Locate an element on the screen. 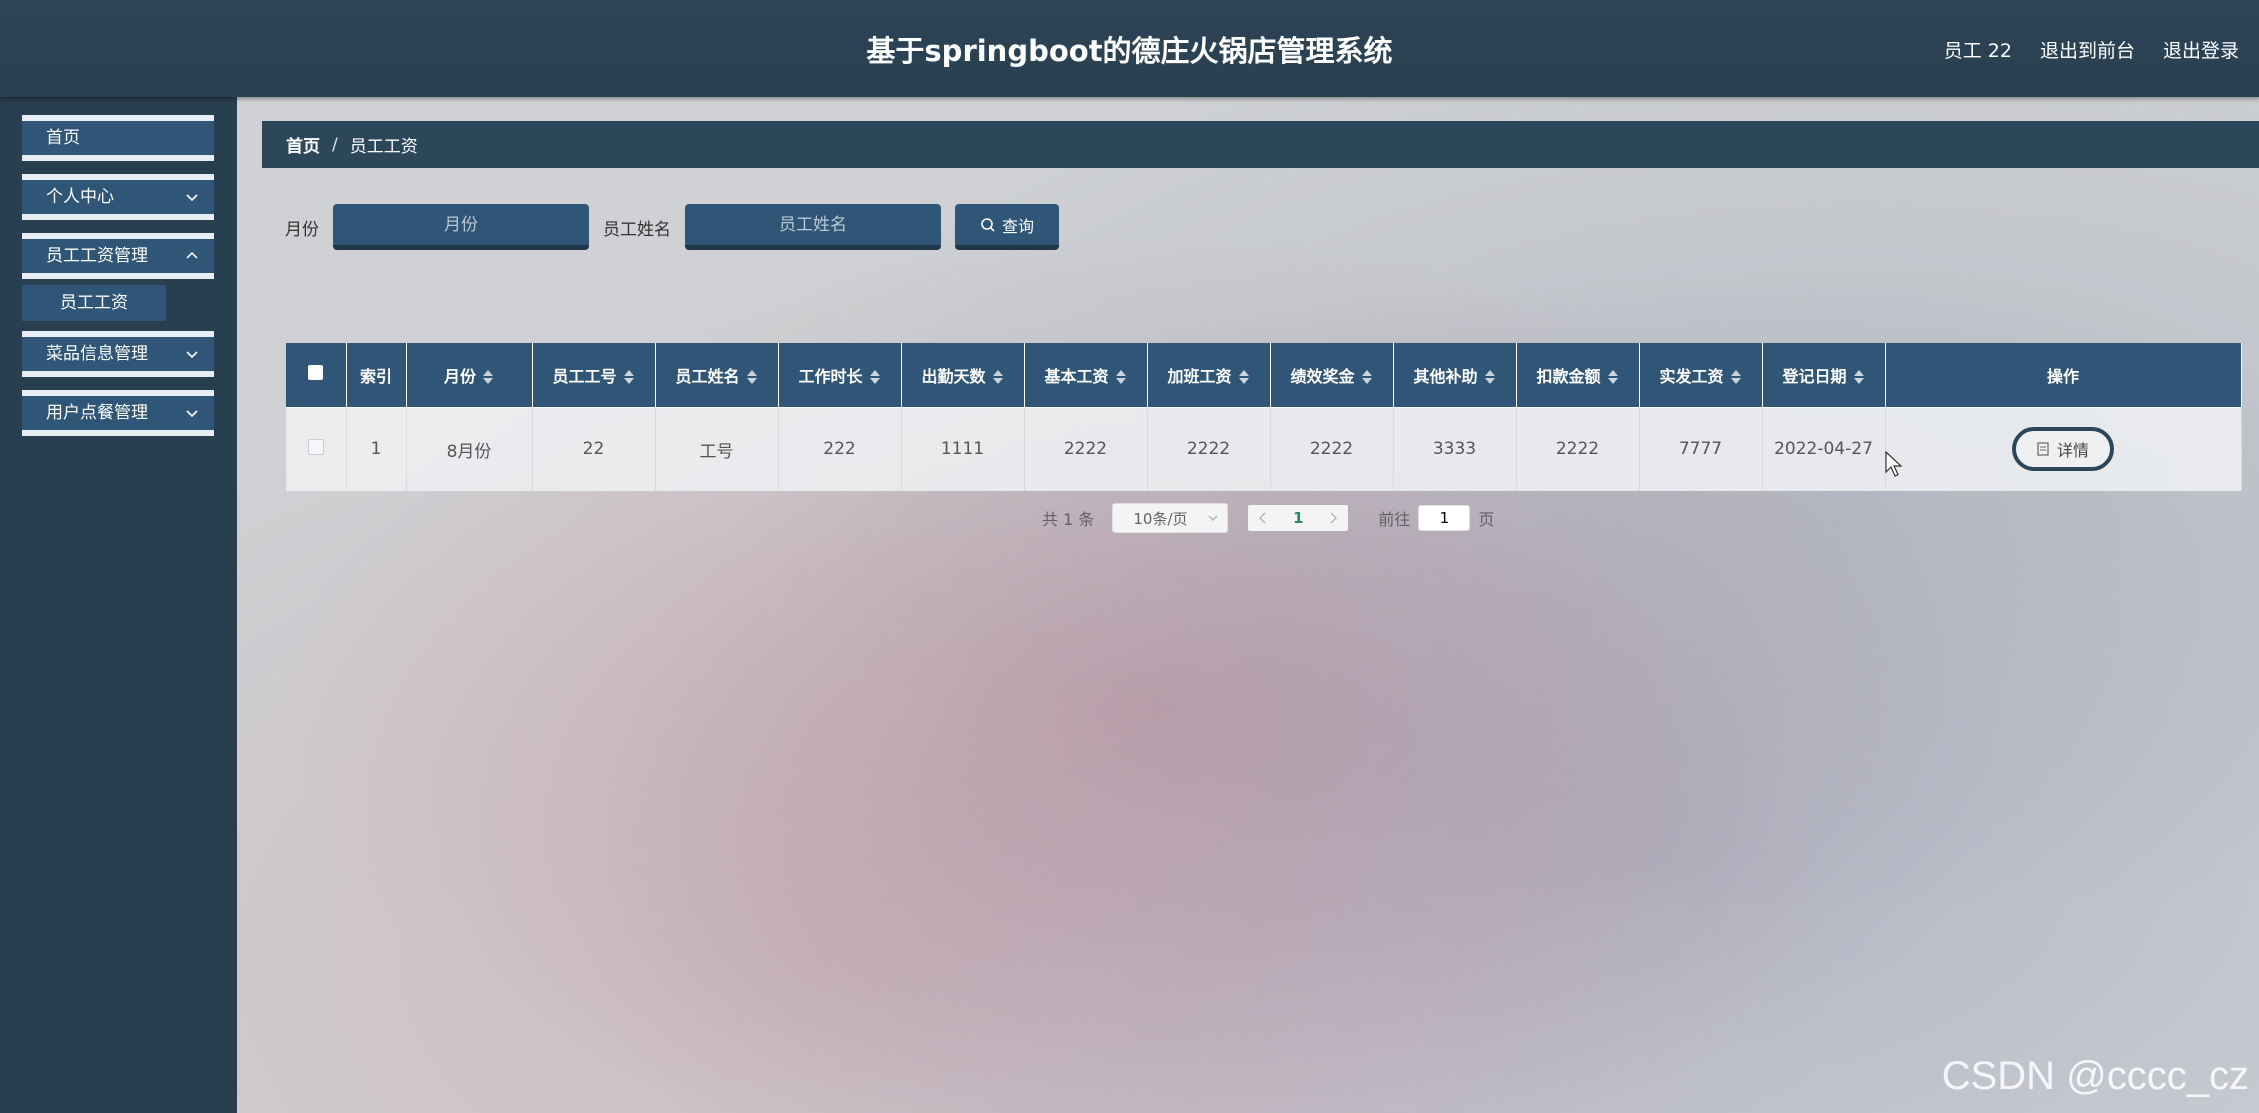  column-header: 月份 is located at coordinates (469, 375).